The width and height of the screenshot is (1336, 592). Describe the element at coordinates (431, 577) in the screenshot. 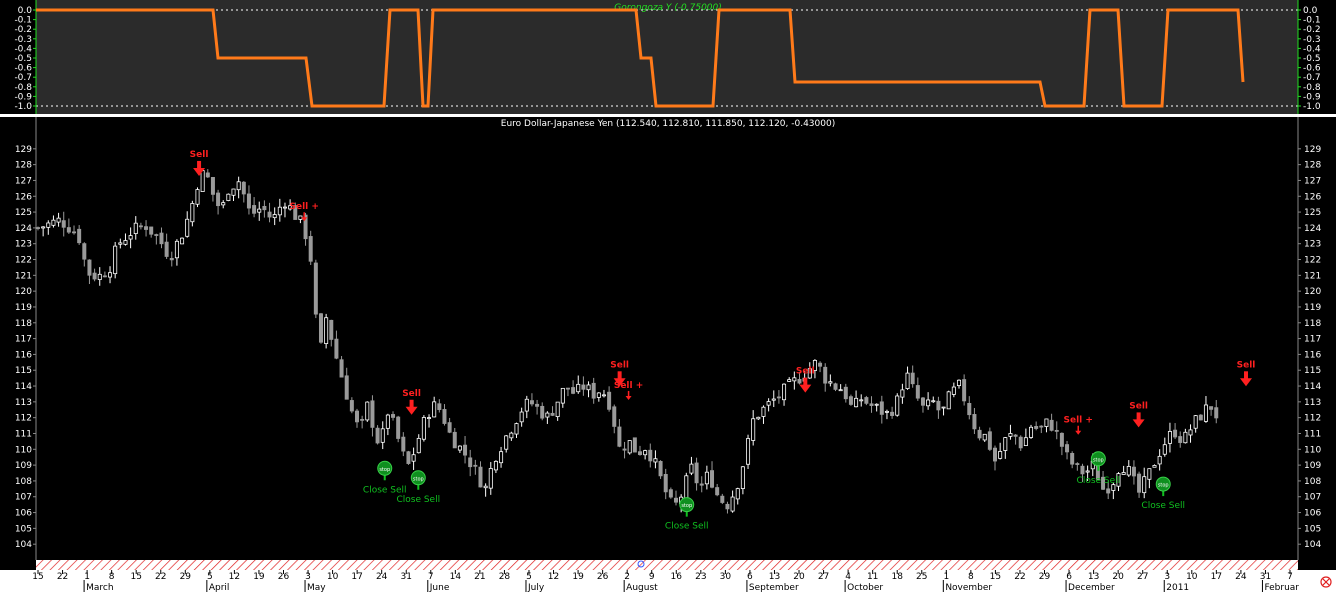

I see `date-tick-label: 7` at that location.